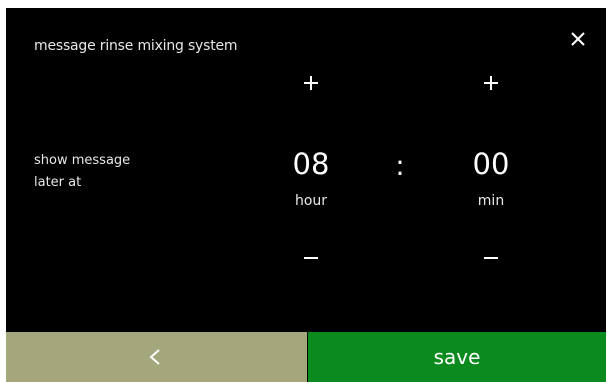 This screenshot has width=607, height=382. What do you see at coordinates (311, 164) in the screenshot?
I see `hour-value: 08` at bounding box center [311, 164].